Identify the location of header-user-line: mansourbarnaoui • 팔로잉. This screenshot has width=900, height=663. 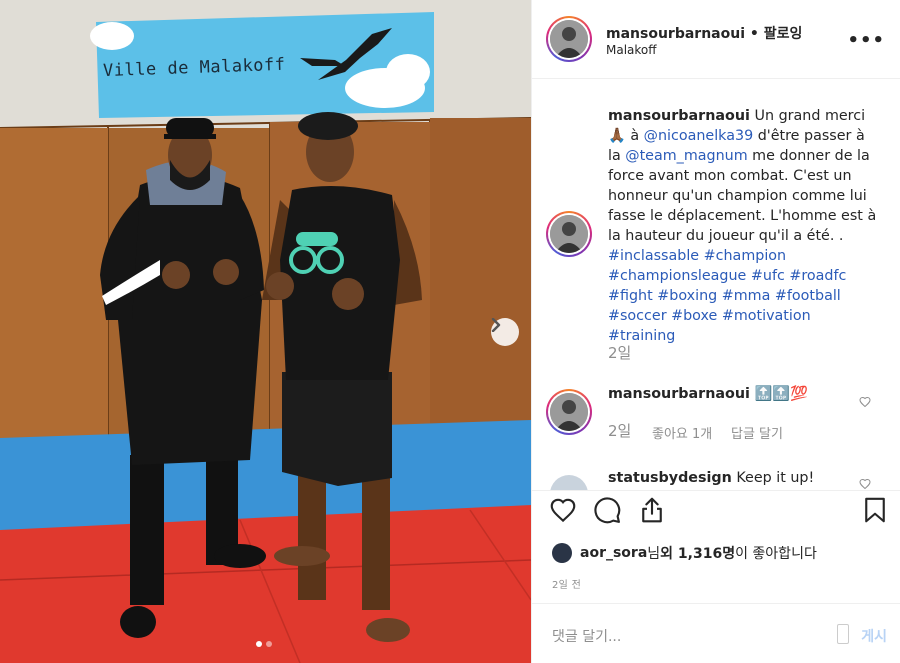
(704, 33).